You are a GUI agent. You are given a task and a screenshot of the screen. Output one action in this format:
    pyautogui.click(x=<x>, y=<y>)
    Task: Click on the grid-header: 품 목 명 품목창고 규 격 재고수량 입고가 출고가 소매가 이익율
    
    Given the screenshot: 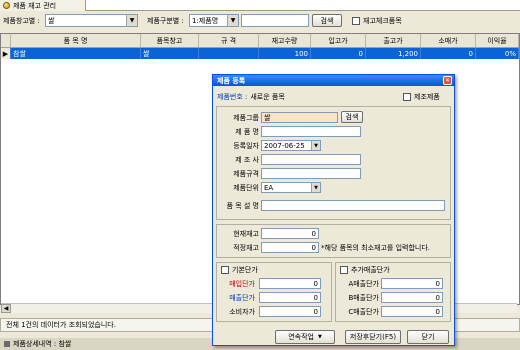 What is the action you would take?
    pyautogui.click(x=260, y=41)
    